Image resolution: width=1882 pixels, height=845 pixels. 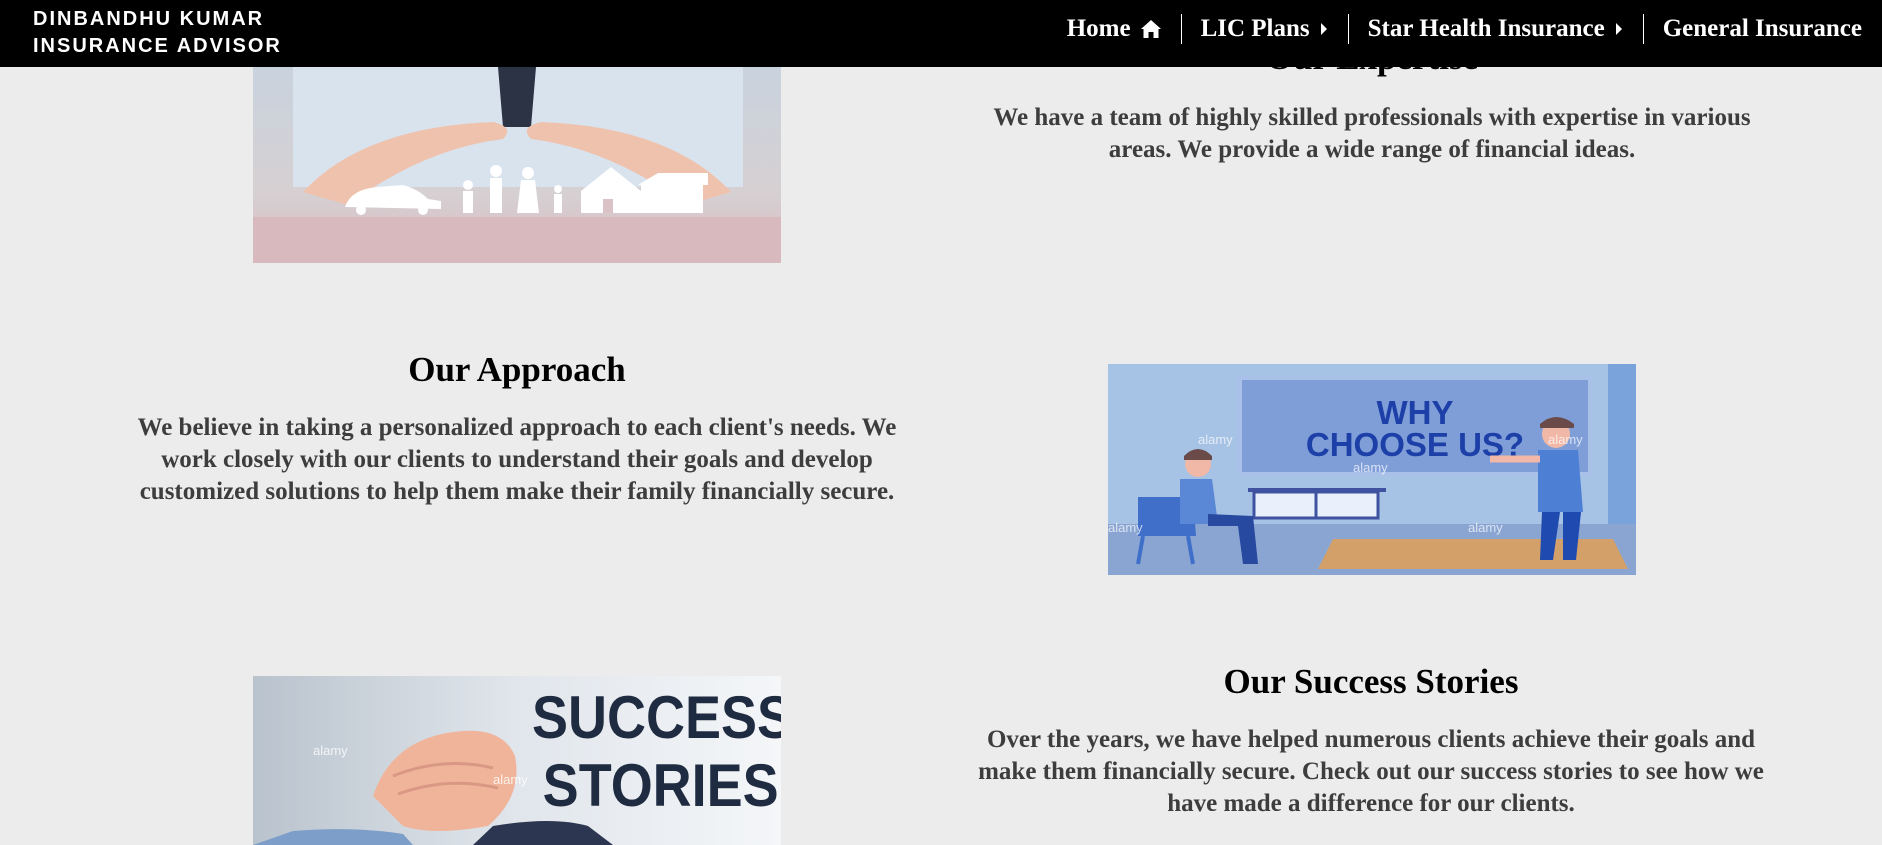 What do you see at coordinates (517, 165) in the screenshot?
I see `expertise-image` at bounding box center [517, 165].